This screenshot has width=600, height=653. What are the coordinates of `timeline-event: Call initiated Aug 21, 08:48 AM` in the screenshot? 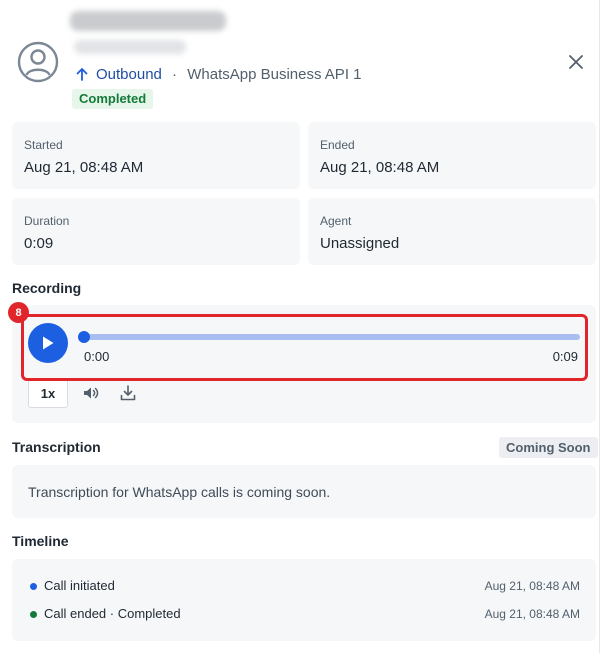 It's located at (304, 587).